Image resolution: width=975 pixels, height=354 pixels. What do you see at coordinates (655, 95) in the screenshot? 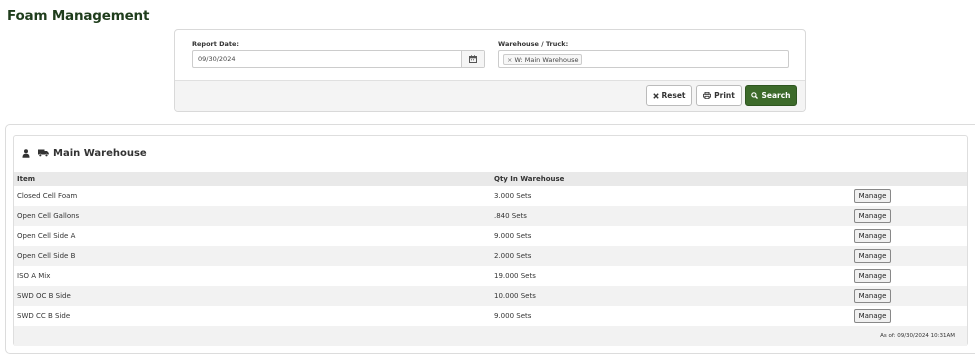
I see `times-icon` at bounding box center [655, 95].